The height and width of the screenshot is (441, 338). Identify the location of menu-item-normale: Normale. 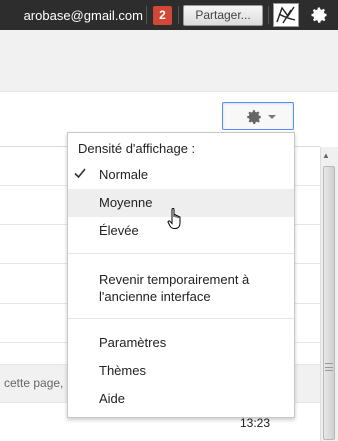
(181, 175).